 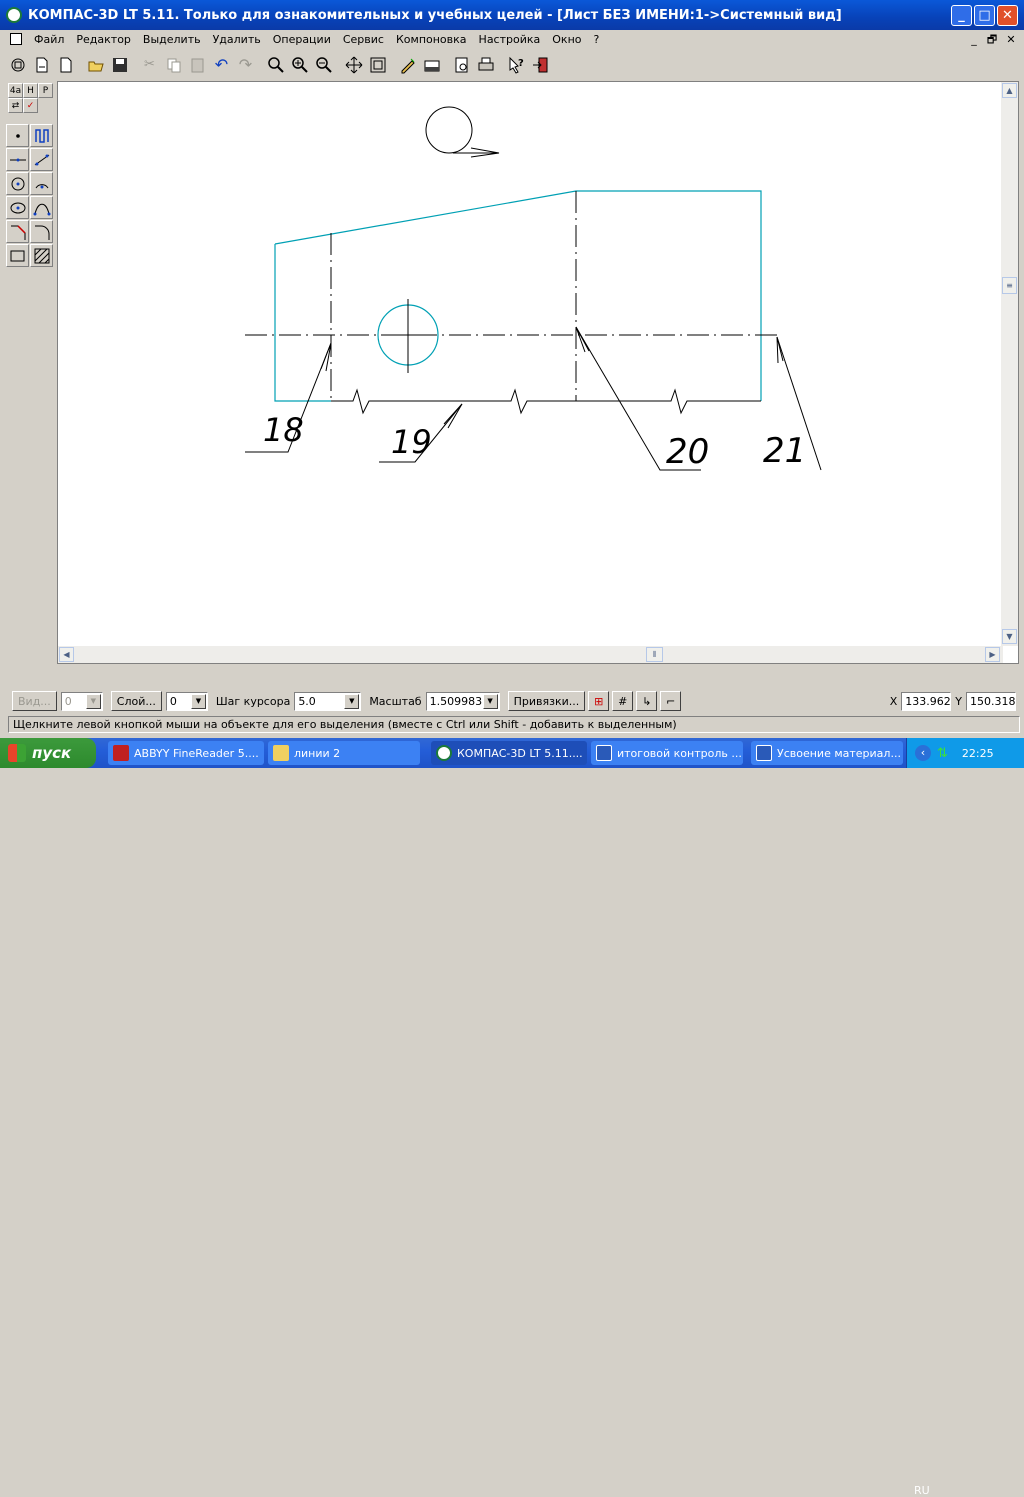 I want to click on undo-icon: ↶, so click(x=221, y=64).